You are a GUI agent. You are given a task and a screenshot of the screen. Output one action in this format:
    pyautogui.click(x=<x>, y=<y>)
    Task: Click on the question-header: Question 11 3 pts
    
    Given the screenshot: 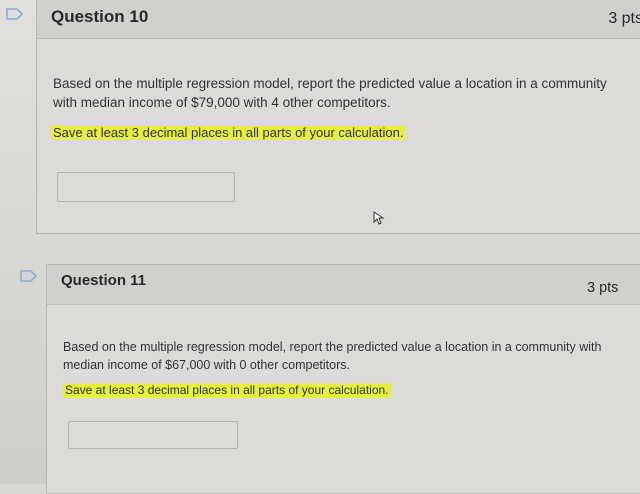 What is the action you would take?
    pyautogui.click(x=343, y=285)
    